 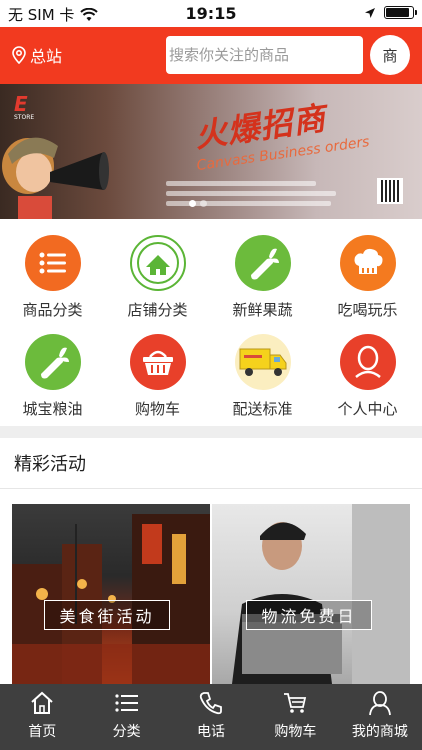 What do you see at coordinates (264, 55) in the screenshot?
I see `search-input` at bounding box center [264, 55].